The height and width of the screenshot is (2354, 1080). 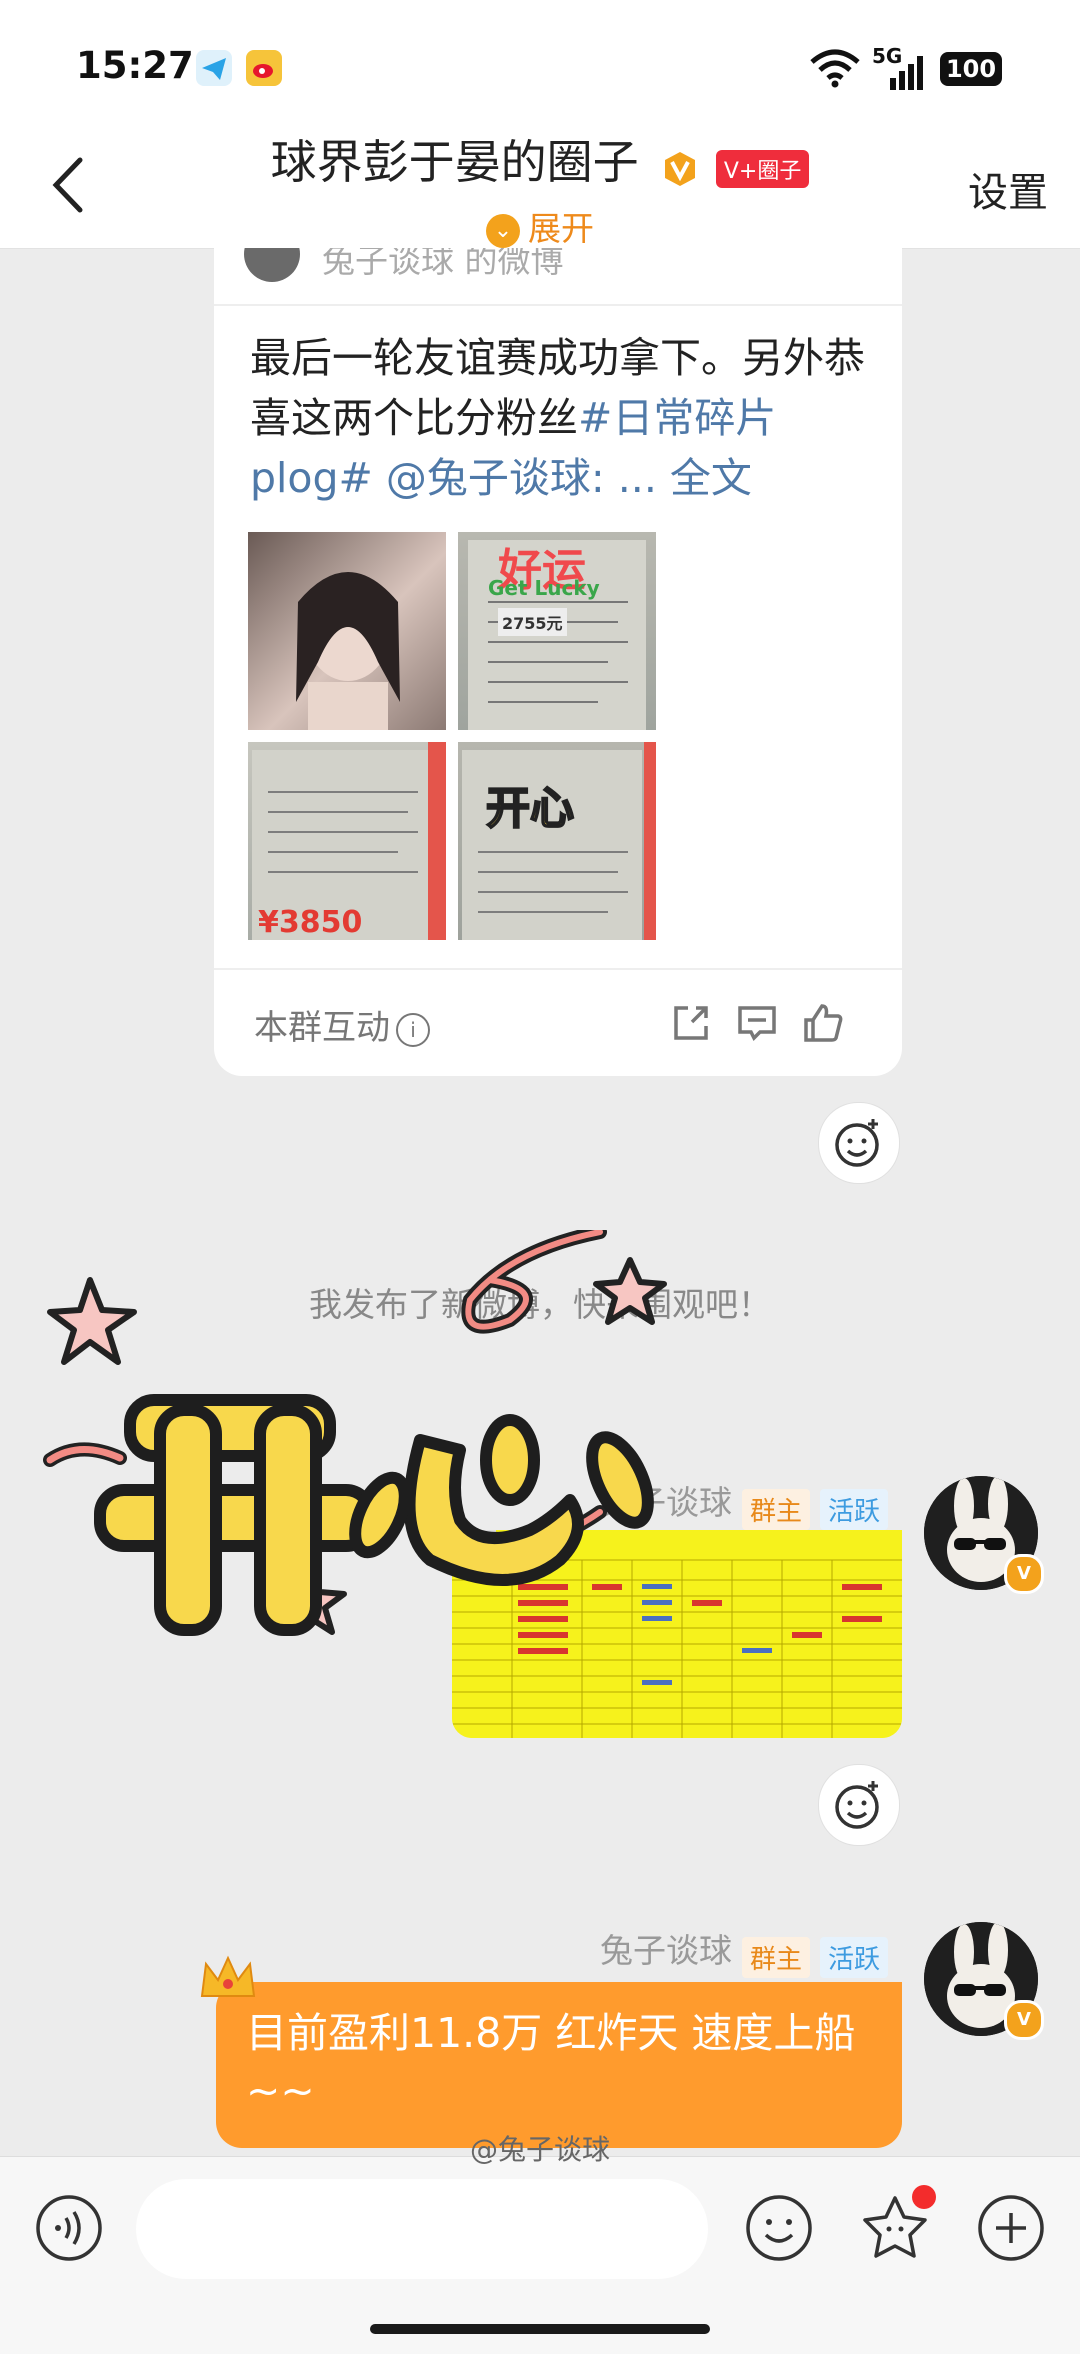 What do you see at coordinates (551, 2062) in the screenshot?
I see `message-text: 目前盈利11.8万 红炸天 速度上船~~` at bounding box center [551, 2062].